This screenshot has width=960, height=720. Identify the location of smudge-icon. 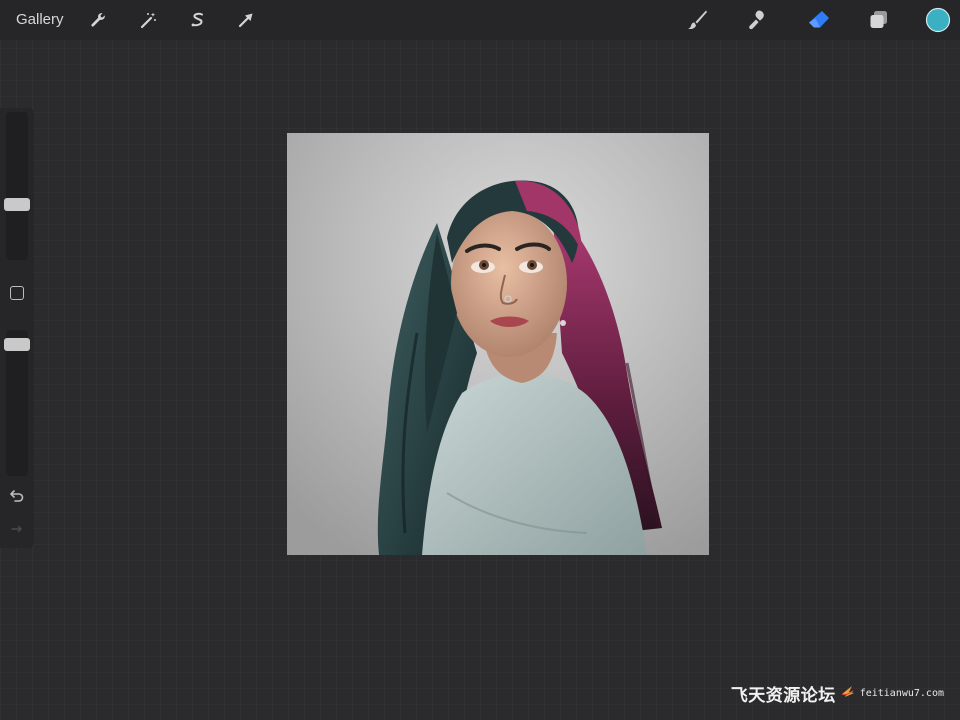
(757, 20).